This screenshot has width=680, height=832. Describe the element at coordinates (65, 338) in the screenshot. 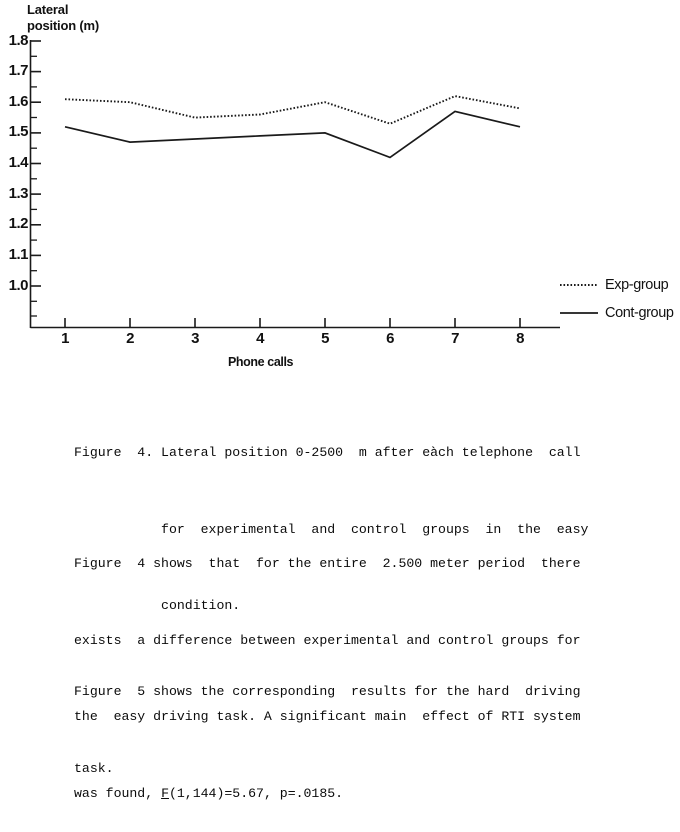

I see `x-tick-label-1: 1` at that location.